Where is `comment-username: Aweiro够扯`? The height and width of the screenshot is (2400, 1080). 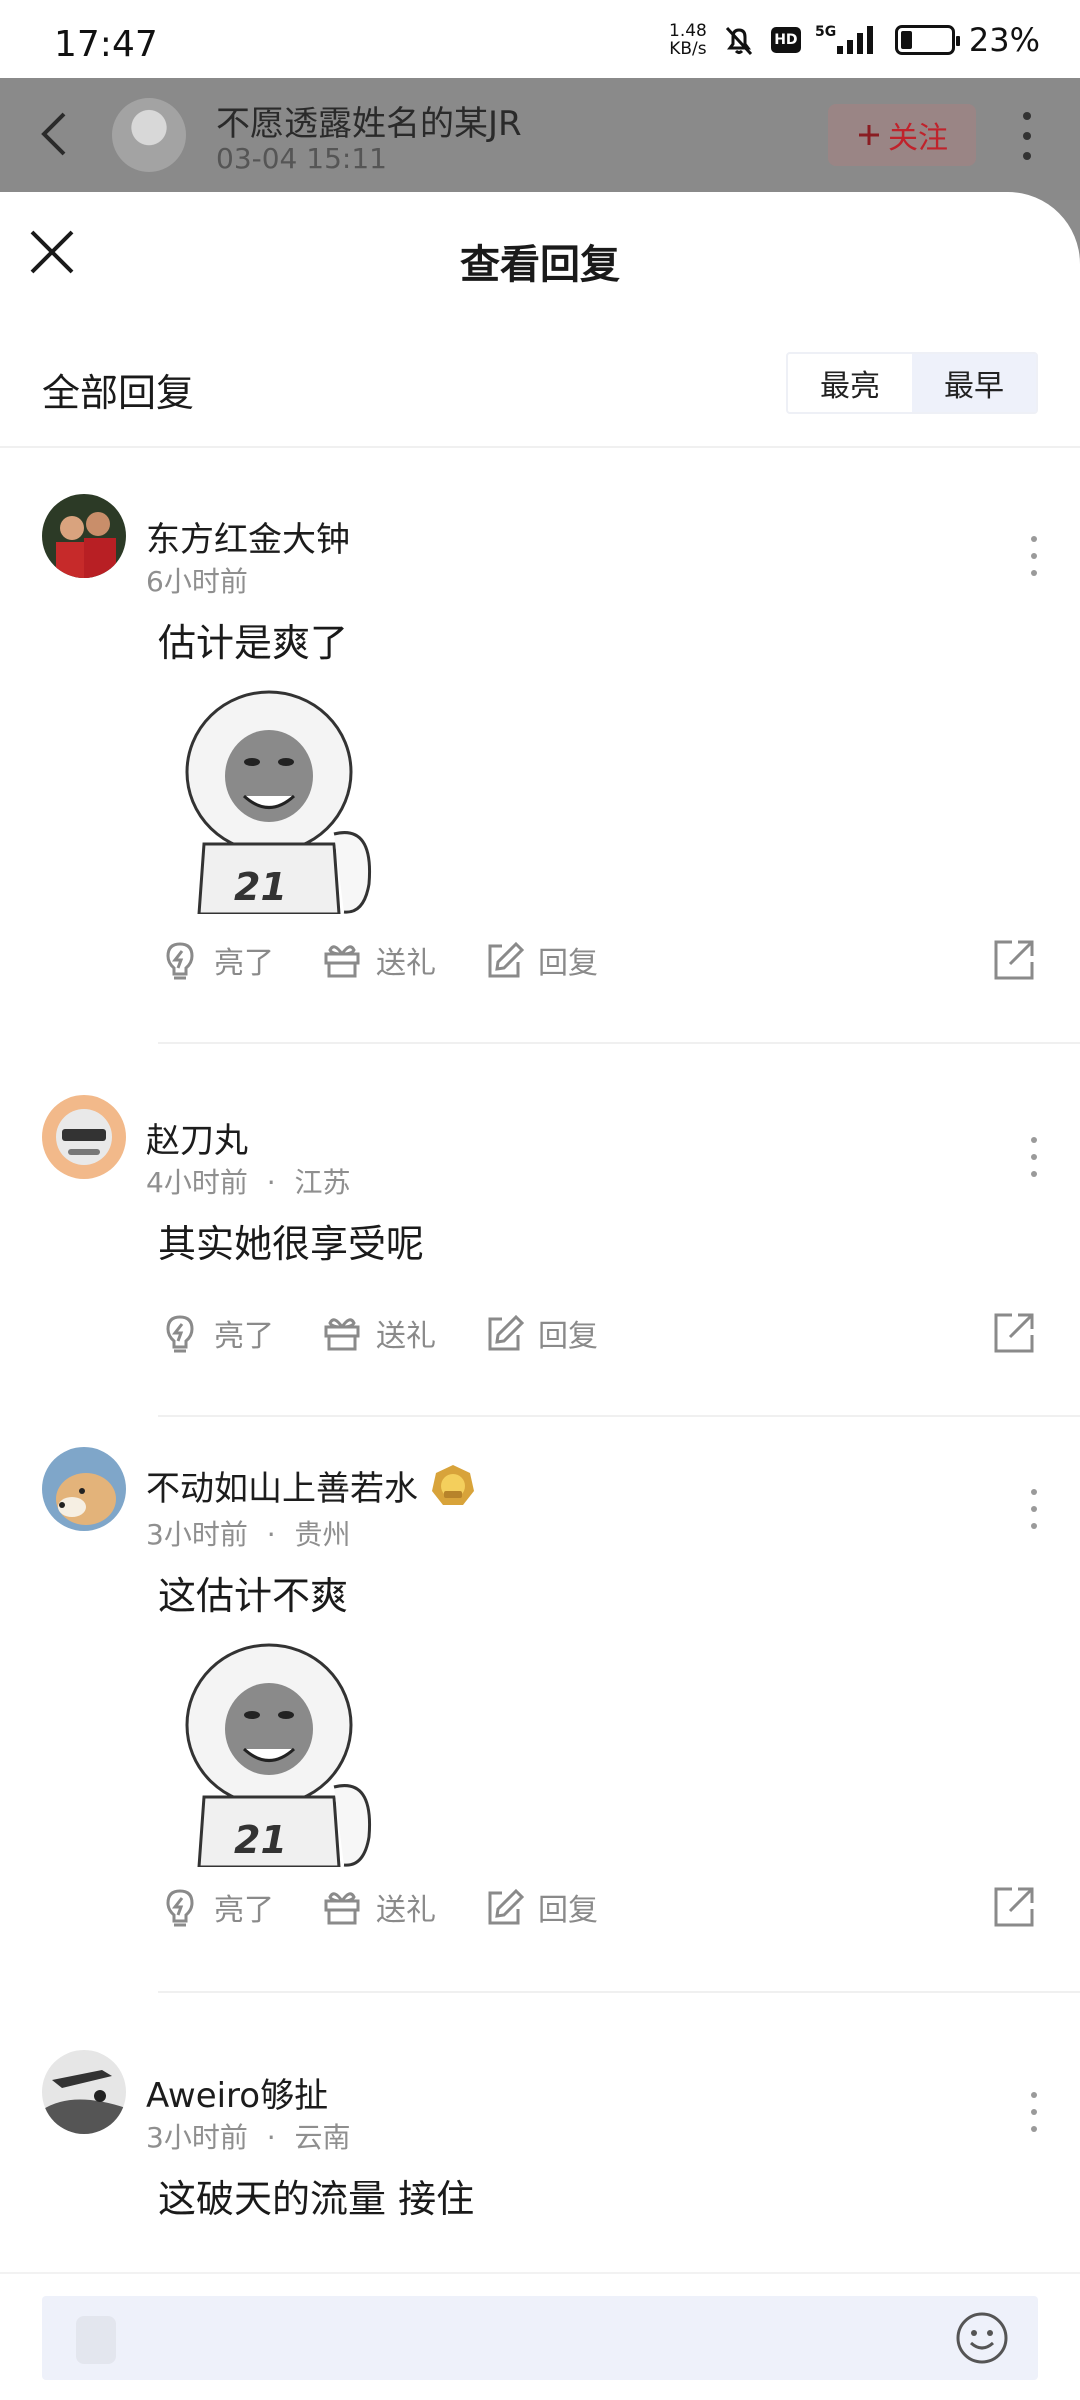 comment-username: Aweiro够扯 is located at coordinates (237, 2092).